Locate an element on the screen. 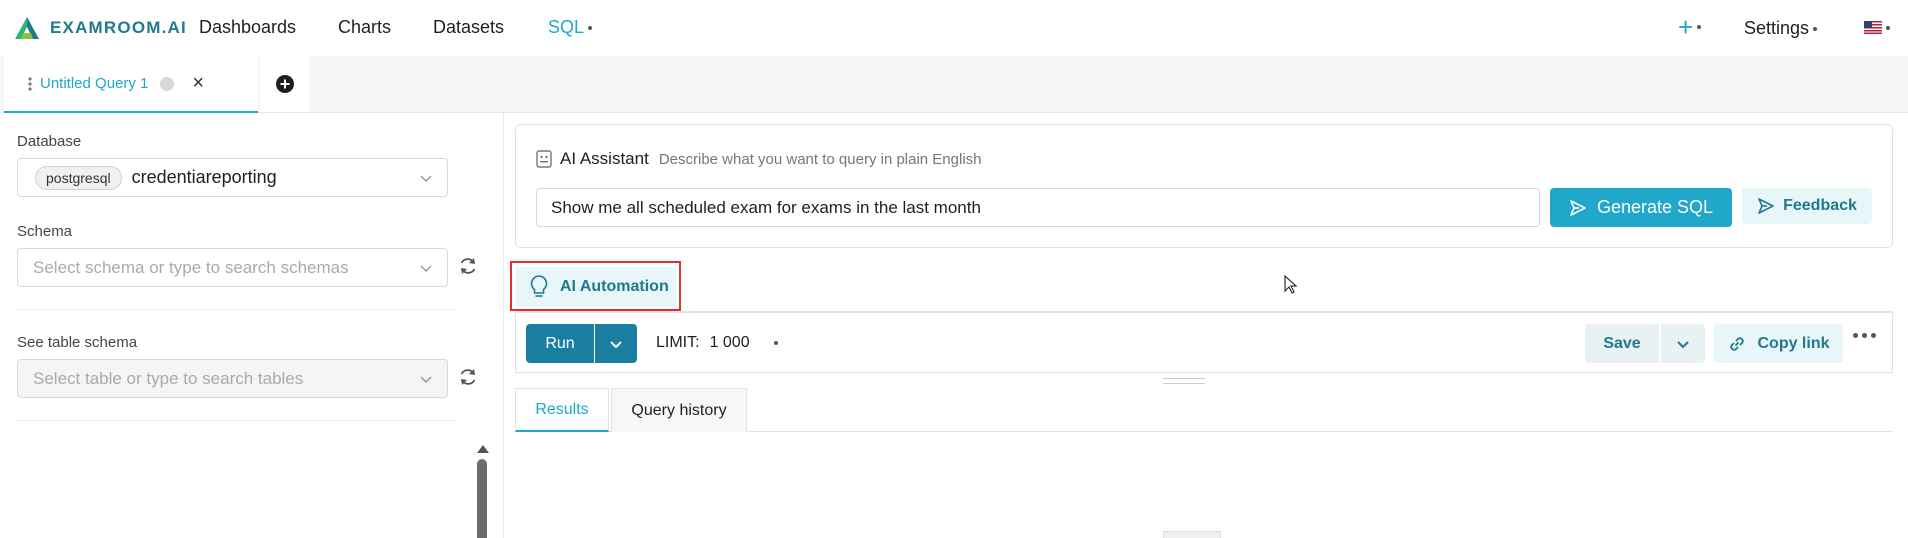 The width and height of the screenshot is (1908, 538). run-button: Run is located at coordinates (560, 343).